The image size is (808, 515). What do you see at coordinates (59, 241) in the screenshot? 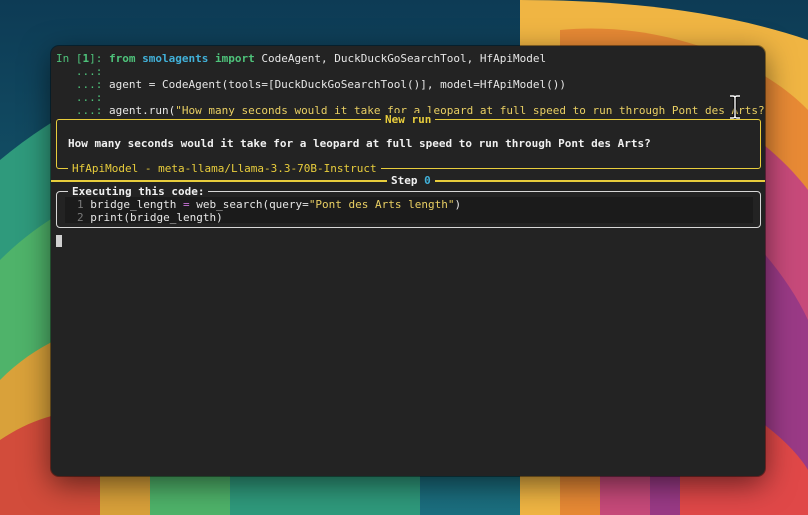
I see `block-cursor-icon` at bounding box center [59, 241].